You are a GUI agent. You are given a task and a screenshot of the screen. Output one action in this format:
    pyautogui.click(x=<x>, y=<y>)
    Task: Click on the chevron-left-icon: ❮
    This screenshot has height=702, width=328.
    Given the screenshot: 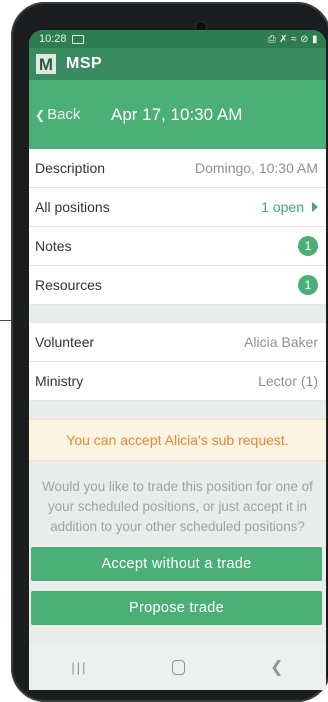 What is the action you would take?
    pyautogui.click(x=40, y=114)
    